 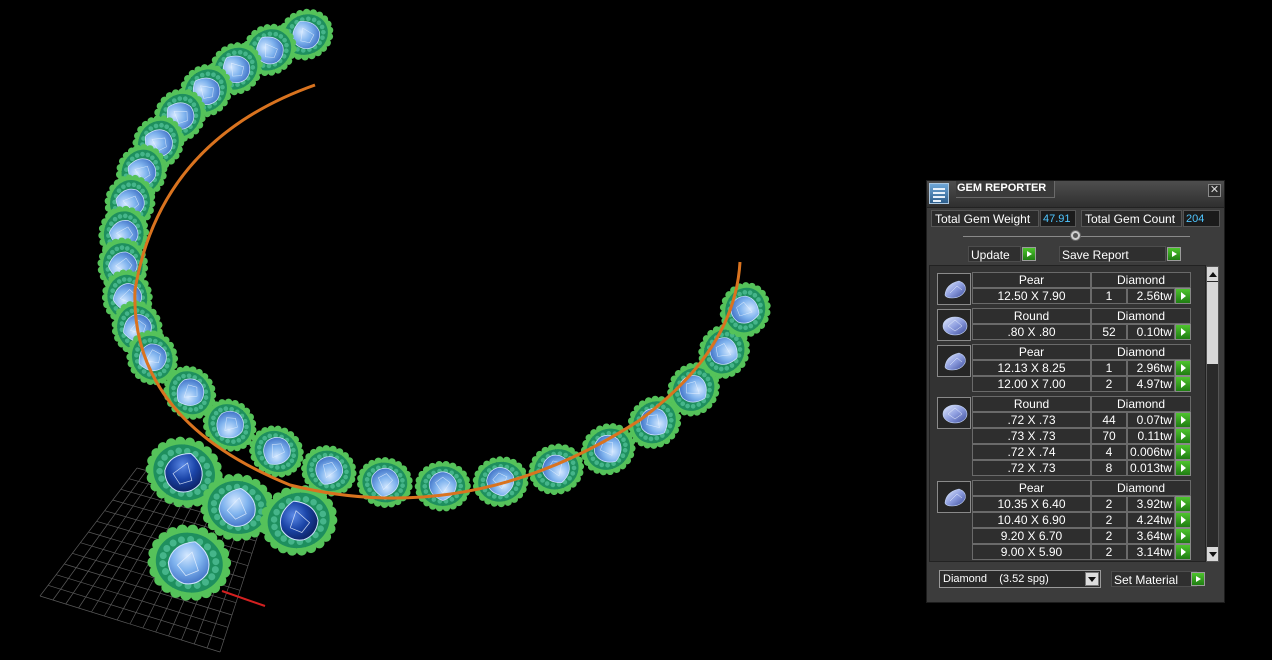 I want to click on gem-weight-cell: 4.24tw, so click(x=1151, y=520).